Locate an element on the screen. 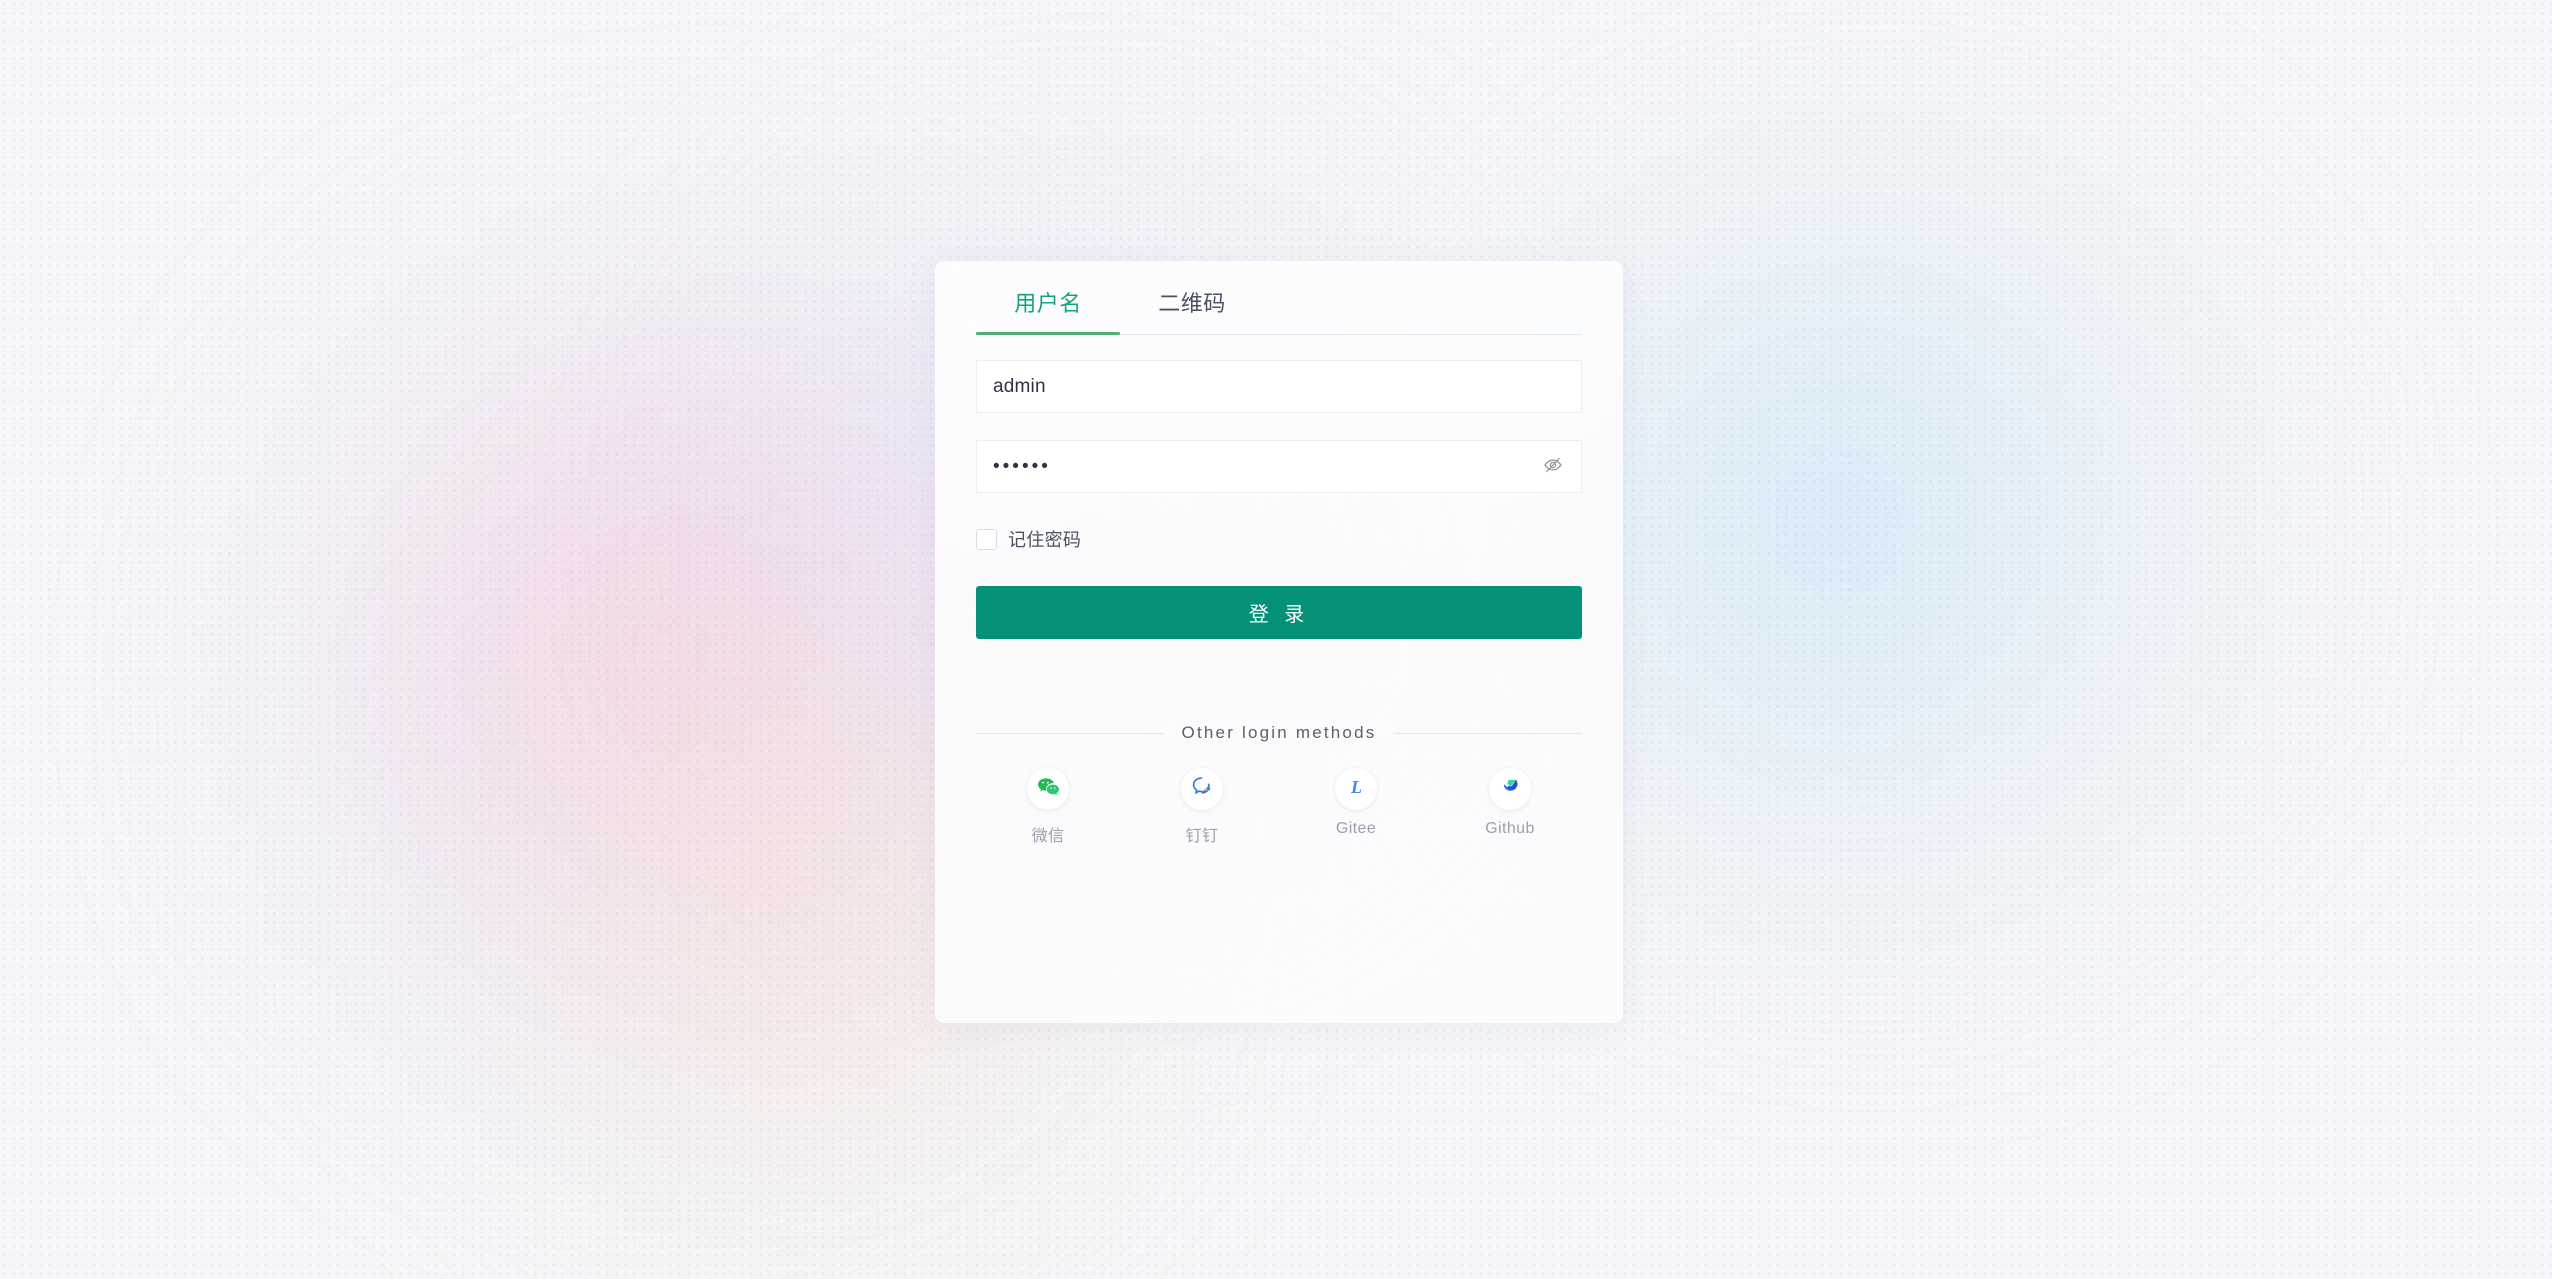  login-mode-tabs: 用户名 二维码 is located at coordinates (1279, 298).